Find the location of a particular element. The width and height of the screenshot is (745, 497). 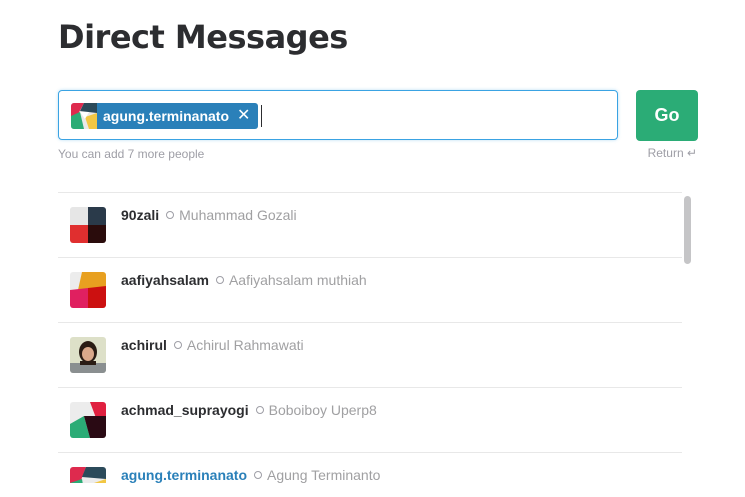

user-row: agung.terminanato Agung Terminanto is located at coordinates (370, 468).